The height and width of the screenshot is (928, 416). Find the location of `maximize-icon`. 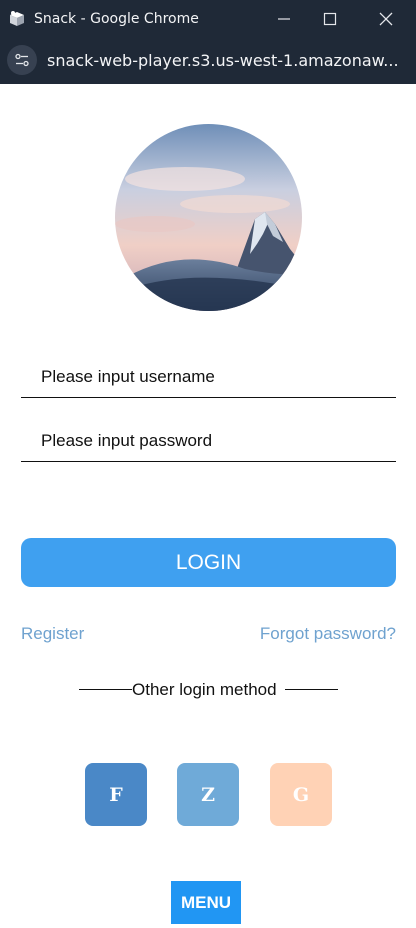

maximize-icon is located at coordinates (330, 19).